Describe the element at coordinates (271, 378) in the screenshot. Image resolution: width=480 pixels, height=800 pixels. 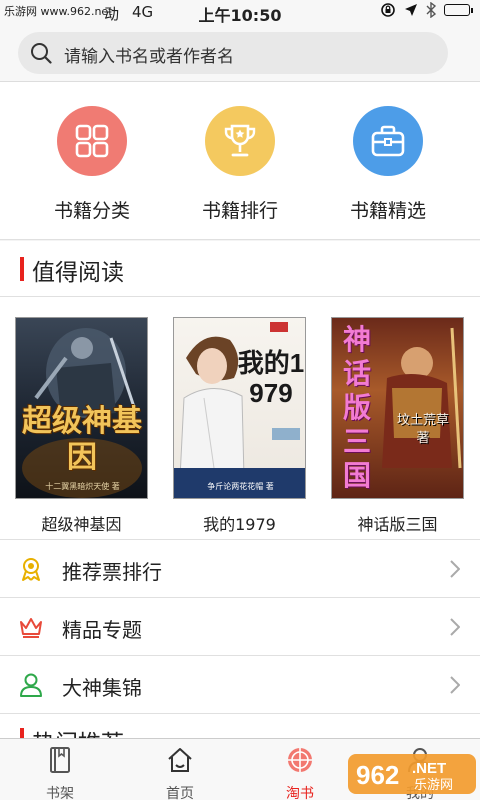
I see `cover-title-text: 我的1979` at that location.